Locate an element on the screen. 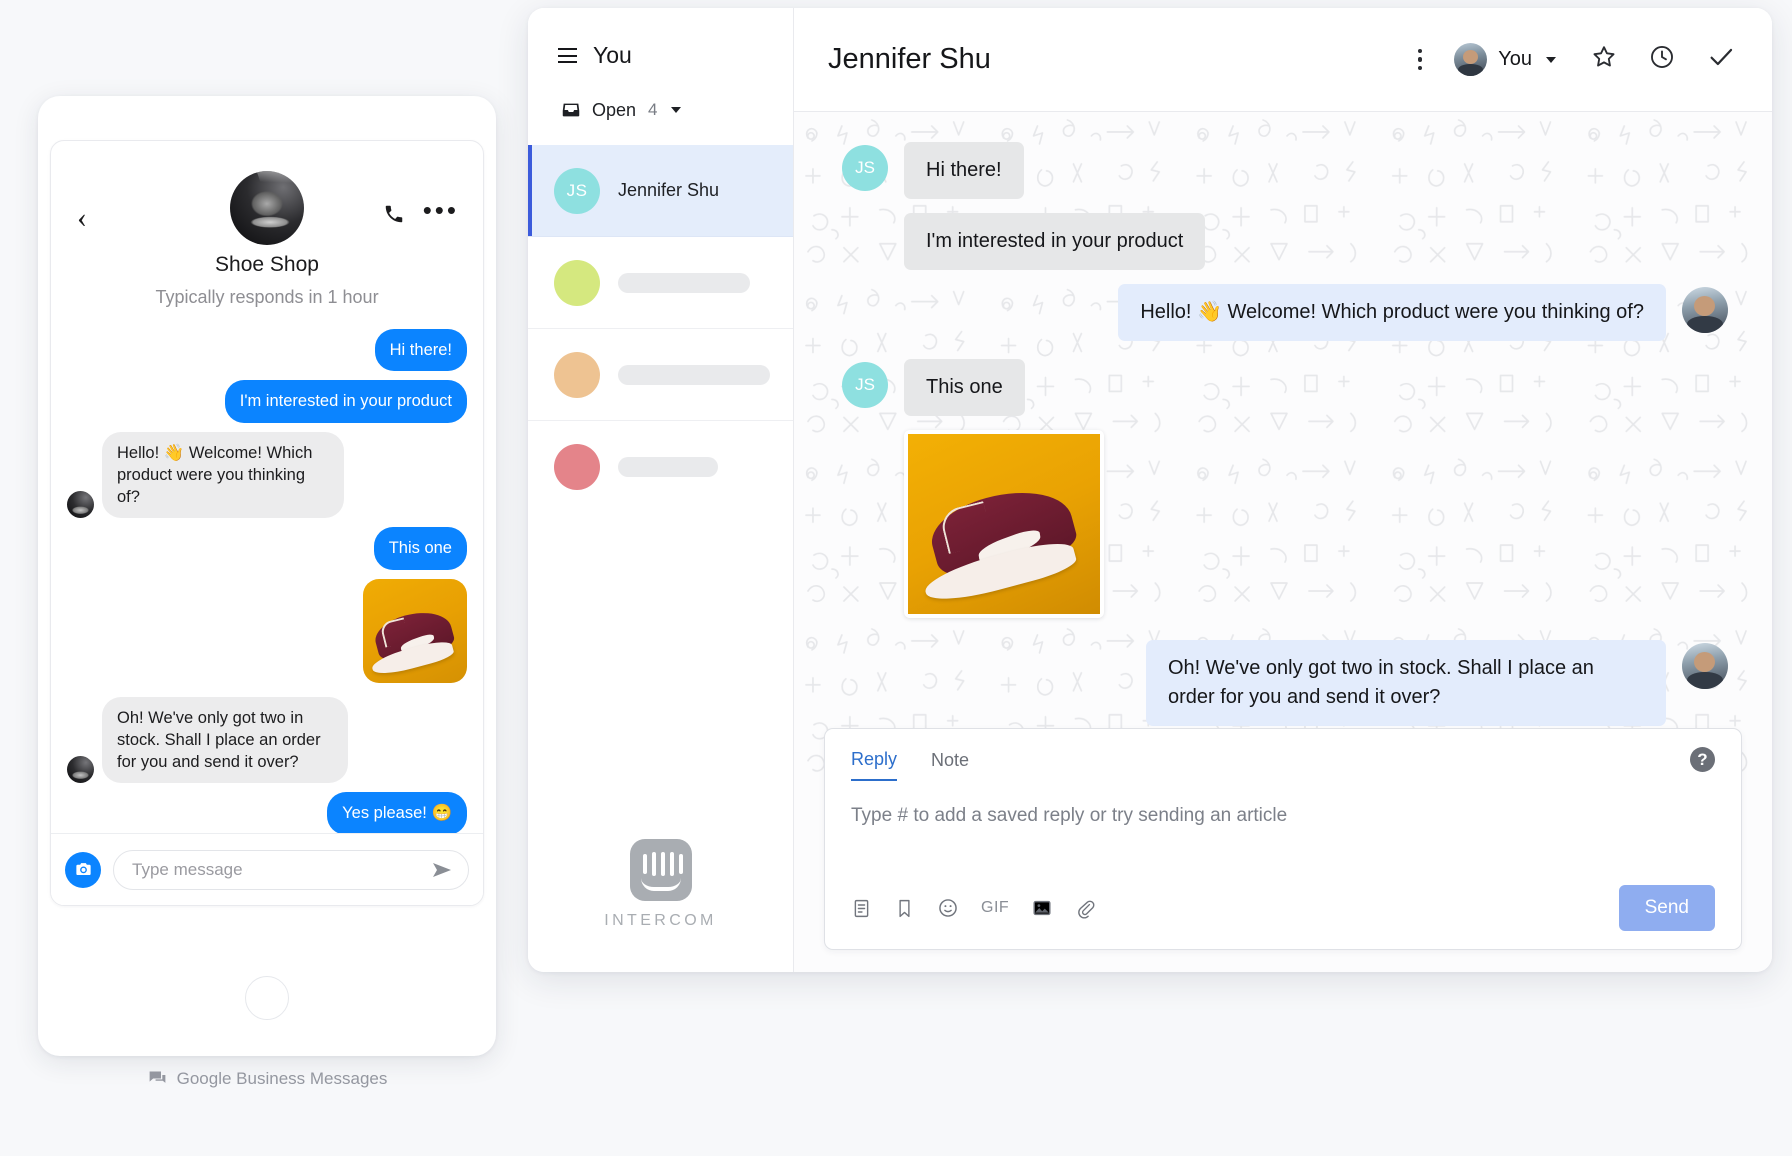 This screenshot has height=1156, width=1792. sidebar-title: You is located at coordinates (612, 55).